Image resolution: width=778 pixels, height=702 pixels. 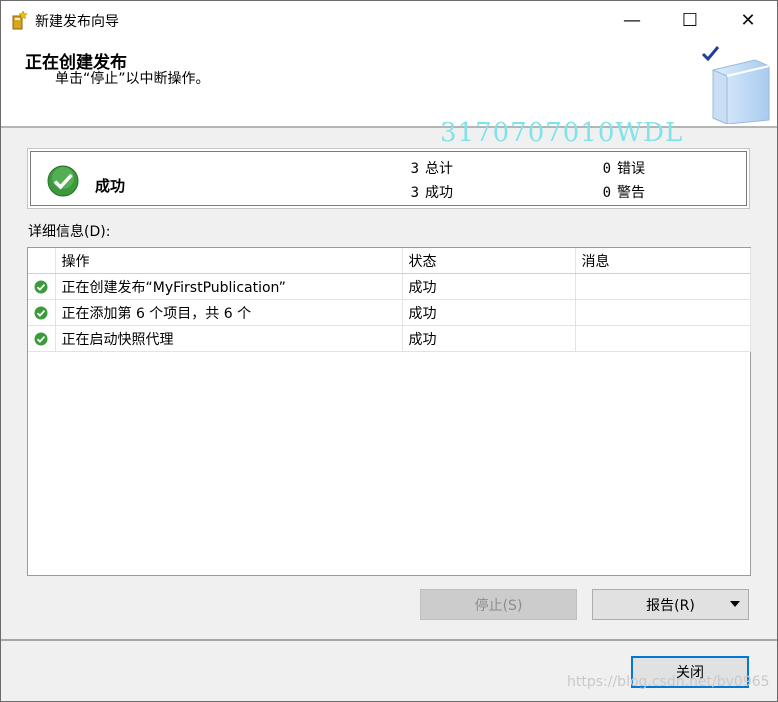 I want to click on stat-success: 3 成功, so click(x=429, y=192).